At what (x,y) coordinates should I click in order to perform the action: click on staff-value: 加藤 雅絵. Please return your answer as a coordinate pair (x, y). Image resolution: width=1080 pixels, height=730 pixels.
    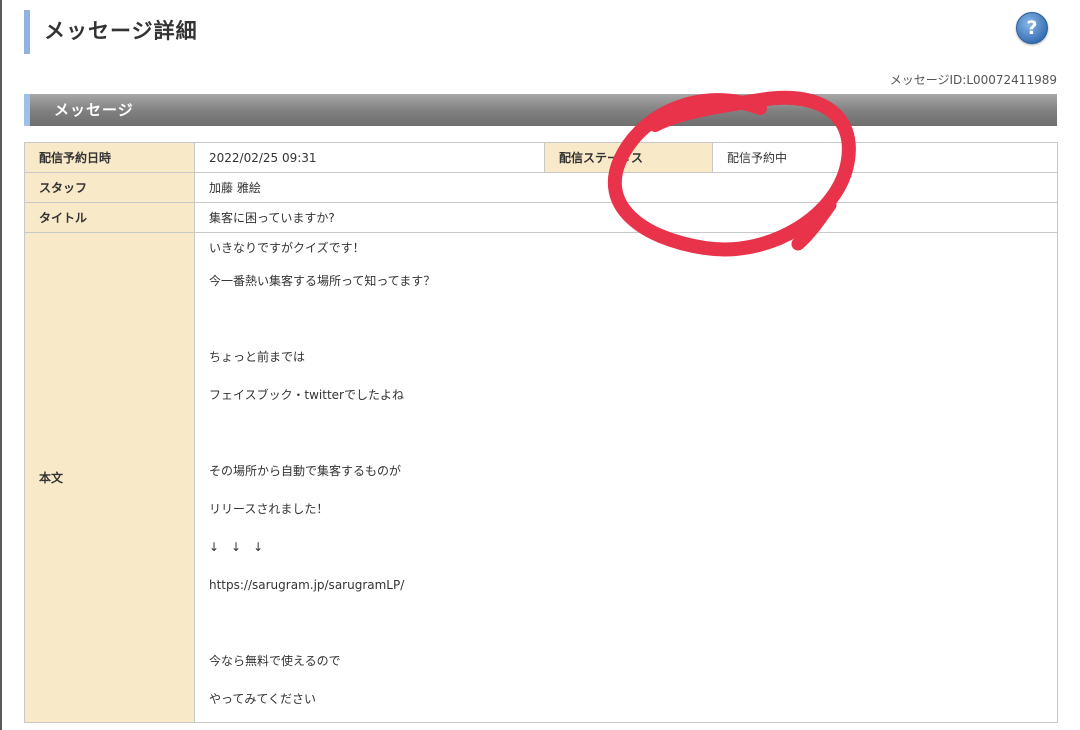
    Looking at the image, I should click on (626, 187).